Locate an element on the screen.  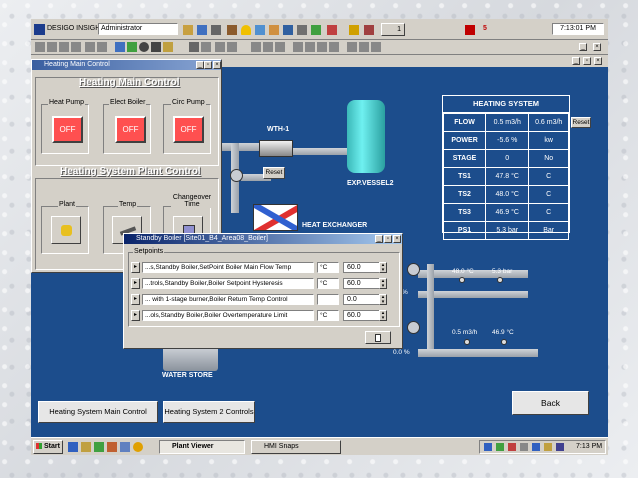
tool-4-icon is located at coordinates (76, 47).